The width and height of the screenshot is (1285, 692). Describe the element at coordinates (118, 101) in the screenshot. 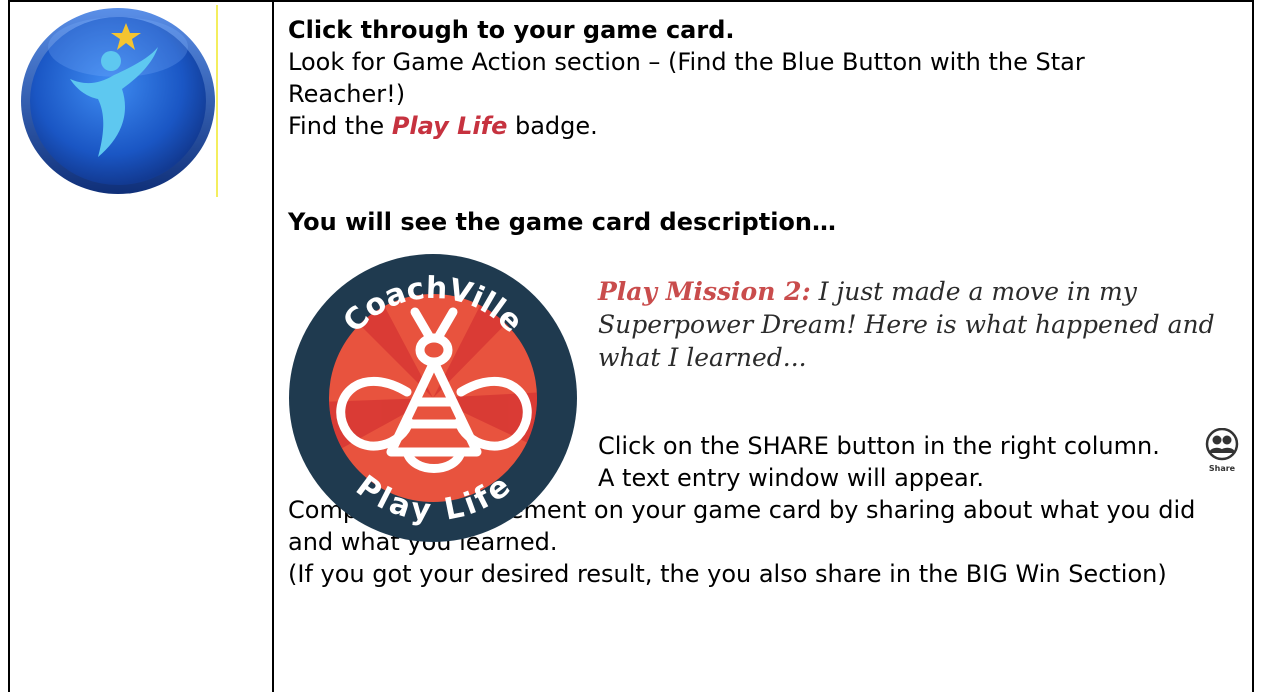

I see `star-reacher-logo` at that location.